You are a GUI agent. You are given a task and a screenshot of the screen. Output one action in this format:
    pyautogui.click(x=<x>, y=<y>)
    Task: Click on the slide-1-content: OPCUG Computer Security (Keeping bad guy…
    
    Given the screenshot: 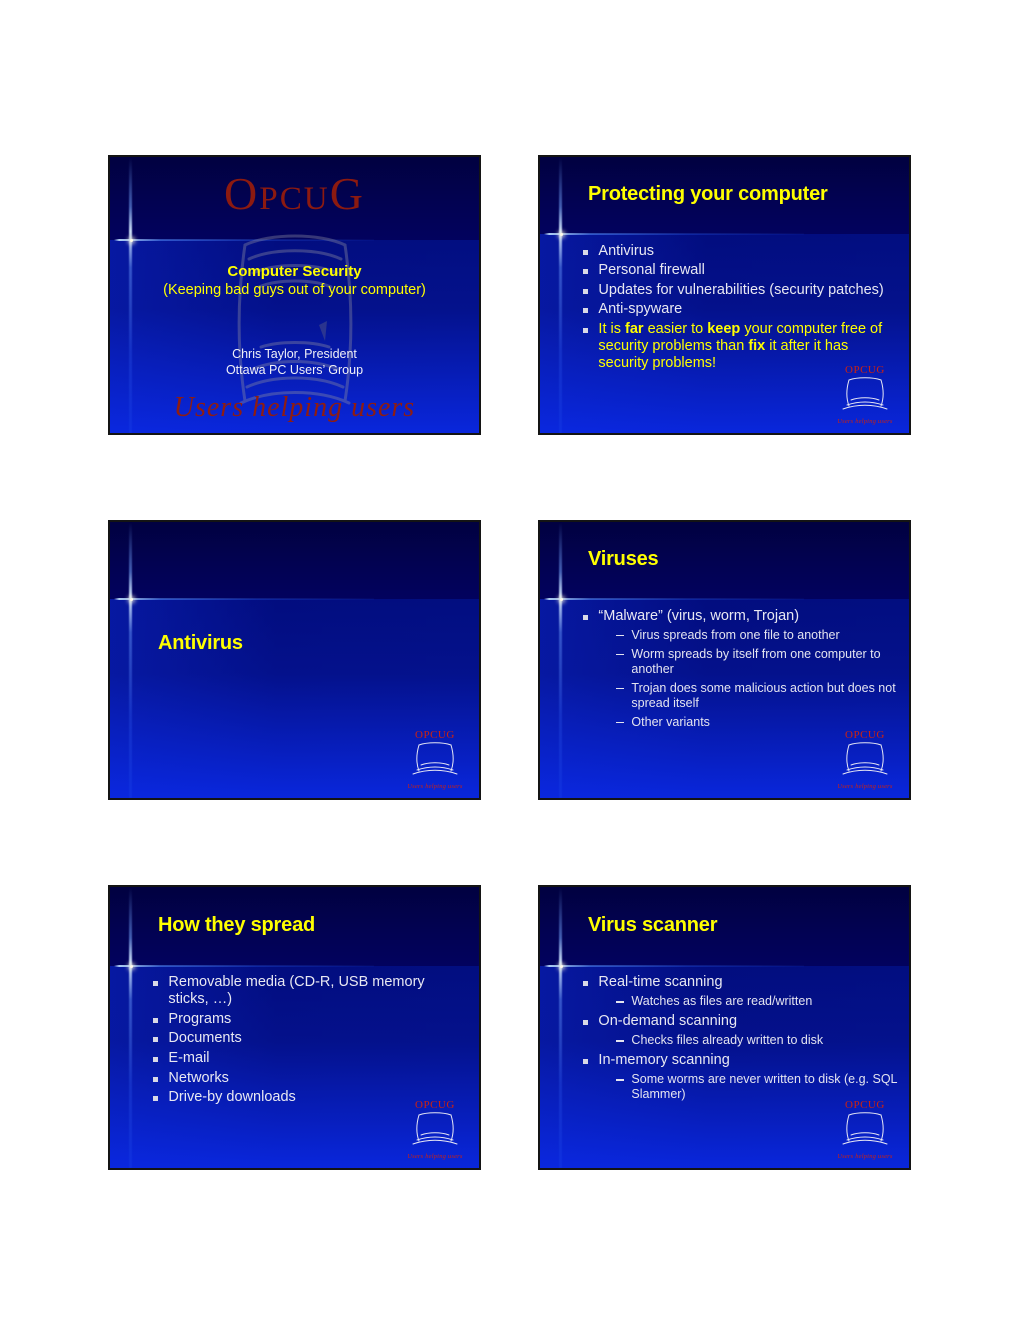 What is the action you would take?
    pyautogui.click(x=294, y=295)
    